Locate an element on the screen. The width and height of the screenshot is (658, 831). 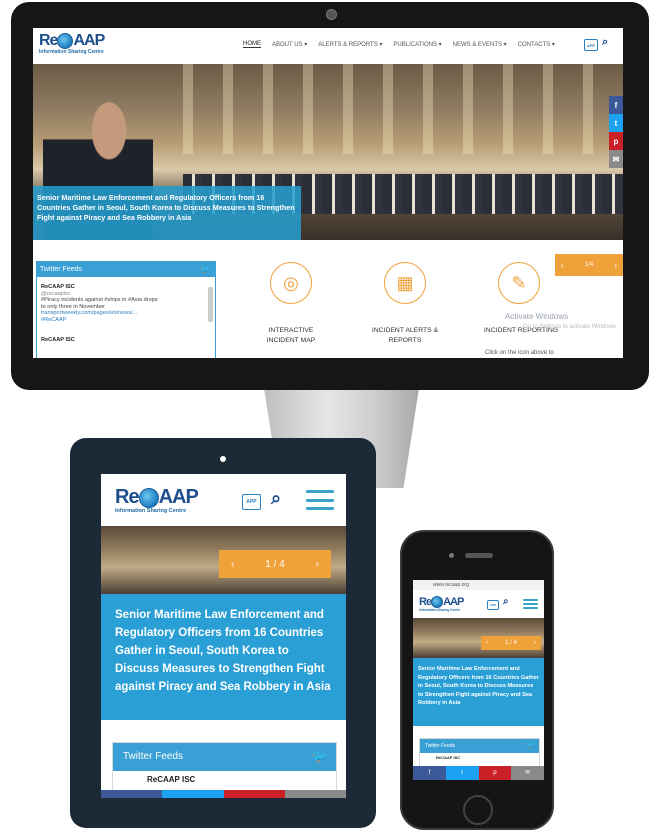
phone-share-bar: f t p ✉ is located at coordinates (478, 773).